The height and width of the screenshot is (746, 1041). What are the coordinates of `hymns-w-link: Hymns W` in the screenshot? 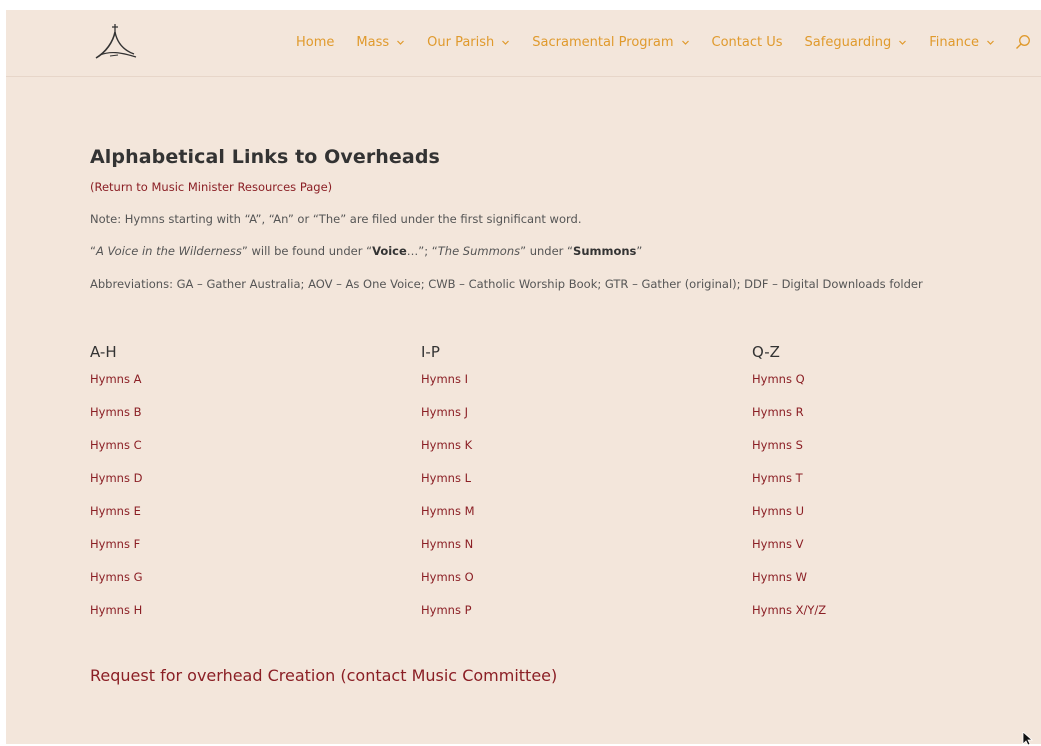 It's located at (779, 577).